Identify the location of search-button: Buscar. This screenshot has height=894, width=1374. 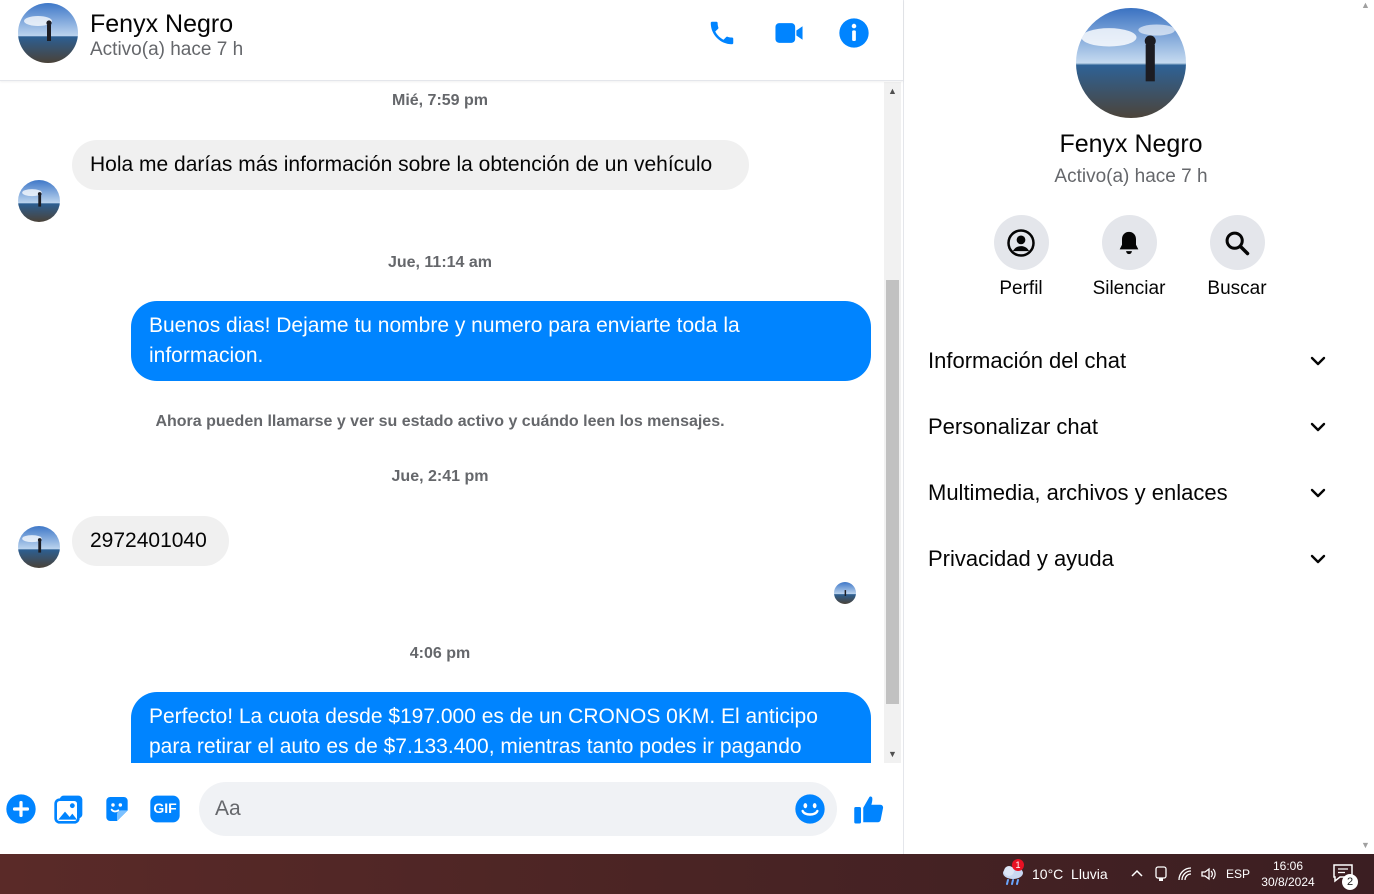
(1237, 257).